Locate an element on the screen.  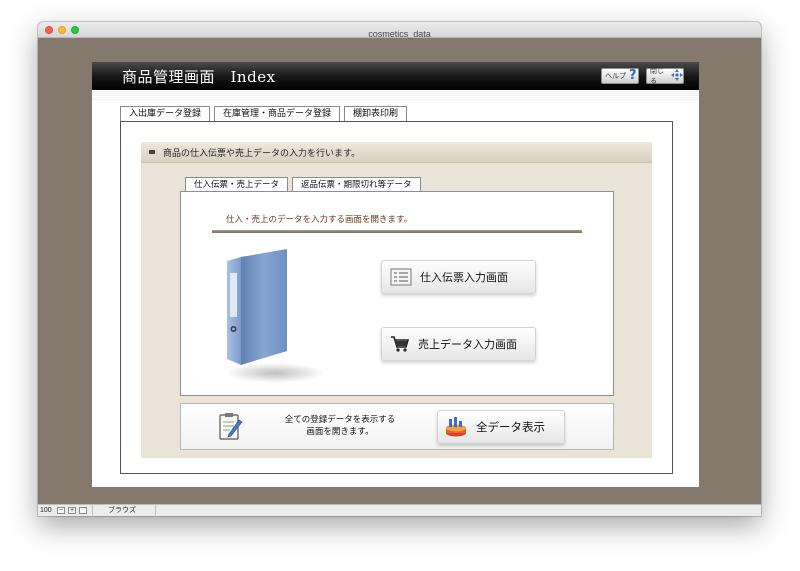
tab-returns-expired: 返品伝票・期限切れ等データ is located at coordinates (356, 184).